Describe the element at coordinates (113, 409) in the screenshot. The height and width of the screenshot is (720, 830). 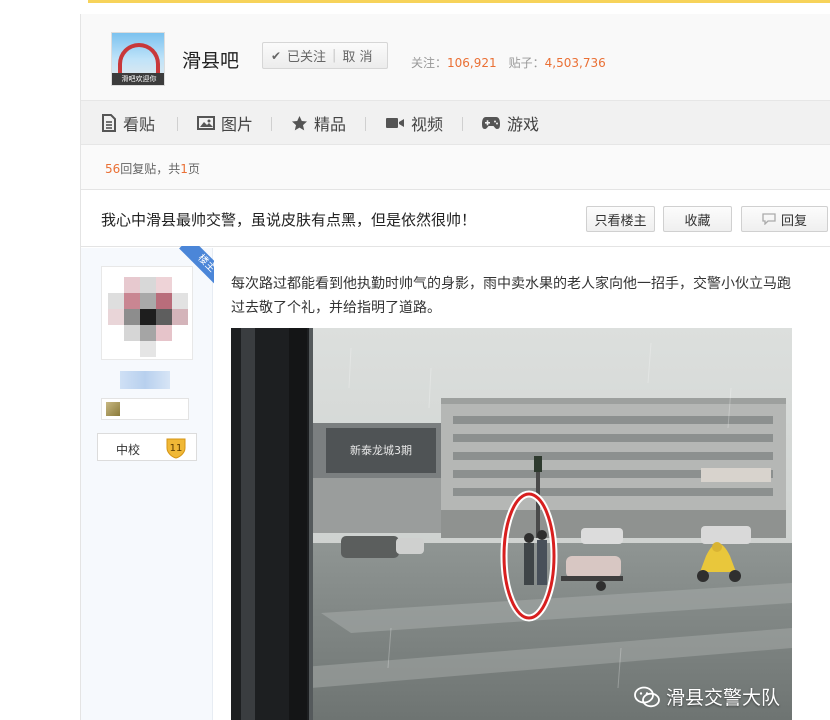
I see `level-chip-icon` at that location.